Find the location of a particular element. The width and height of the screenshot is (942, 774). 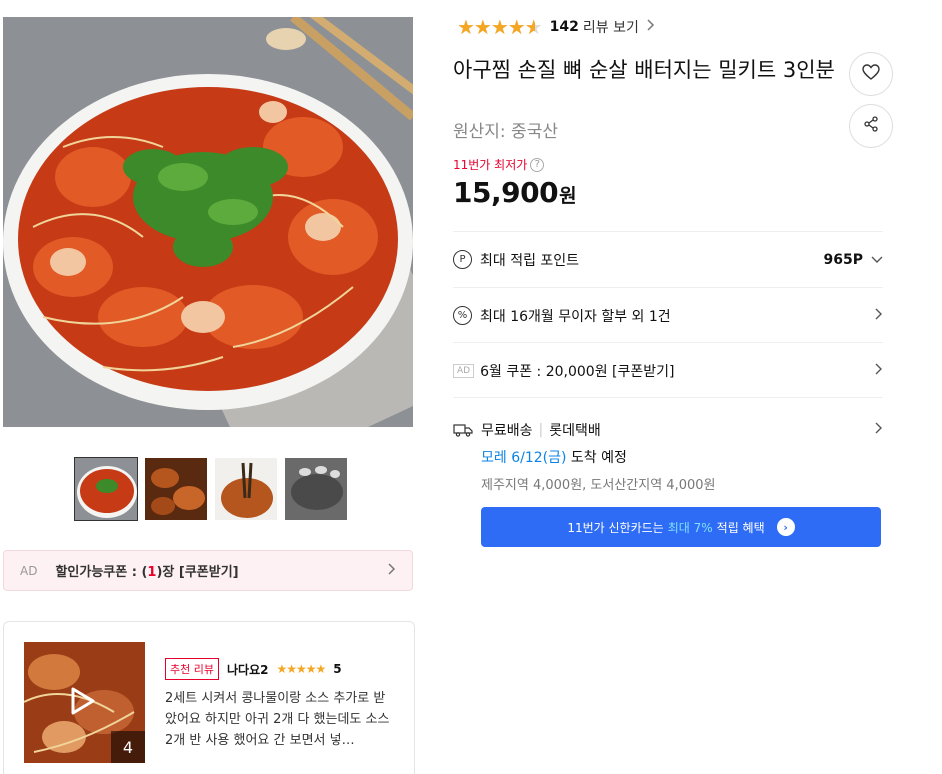

media-count: 4 is located at coordinates (128, 747).